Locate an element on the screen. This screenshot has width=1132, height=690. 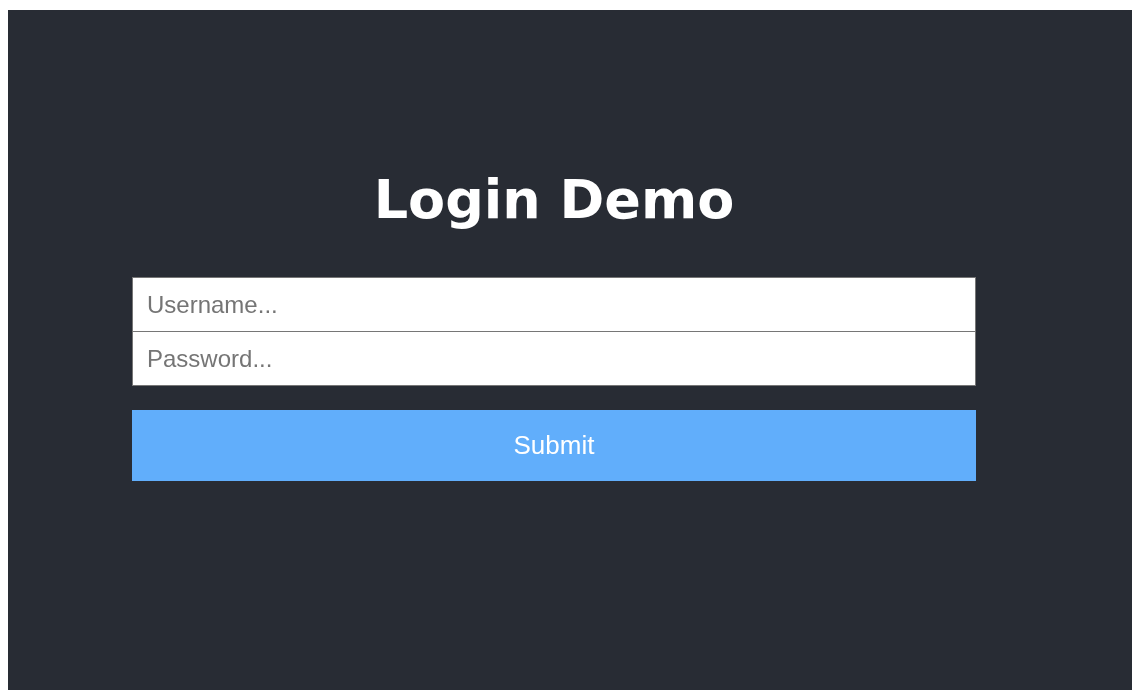
page-title: Login Demo is located at coordinates (554, 200).